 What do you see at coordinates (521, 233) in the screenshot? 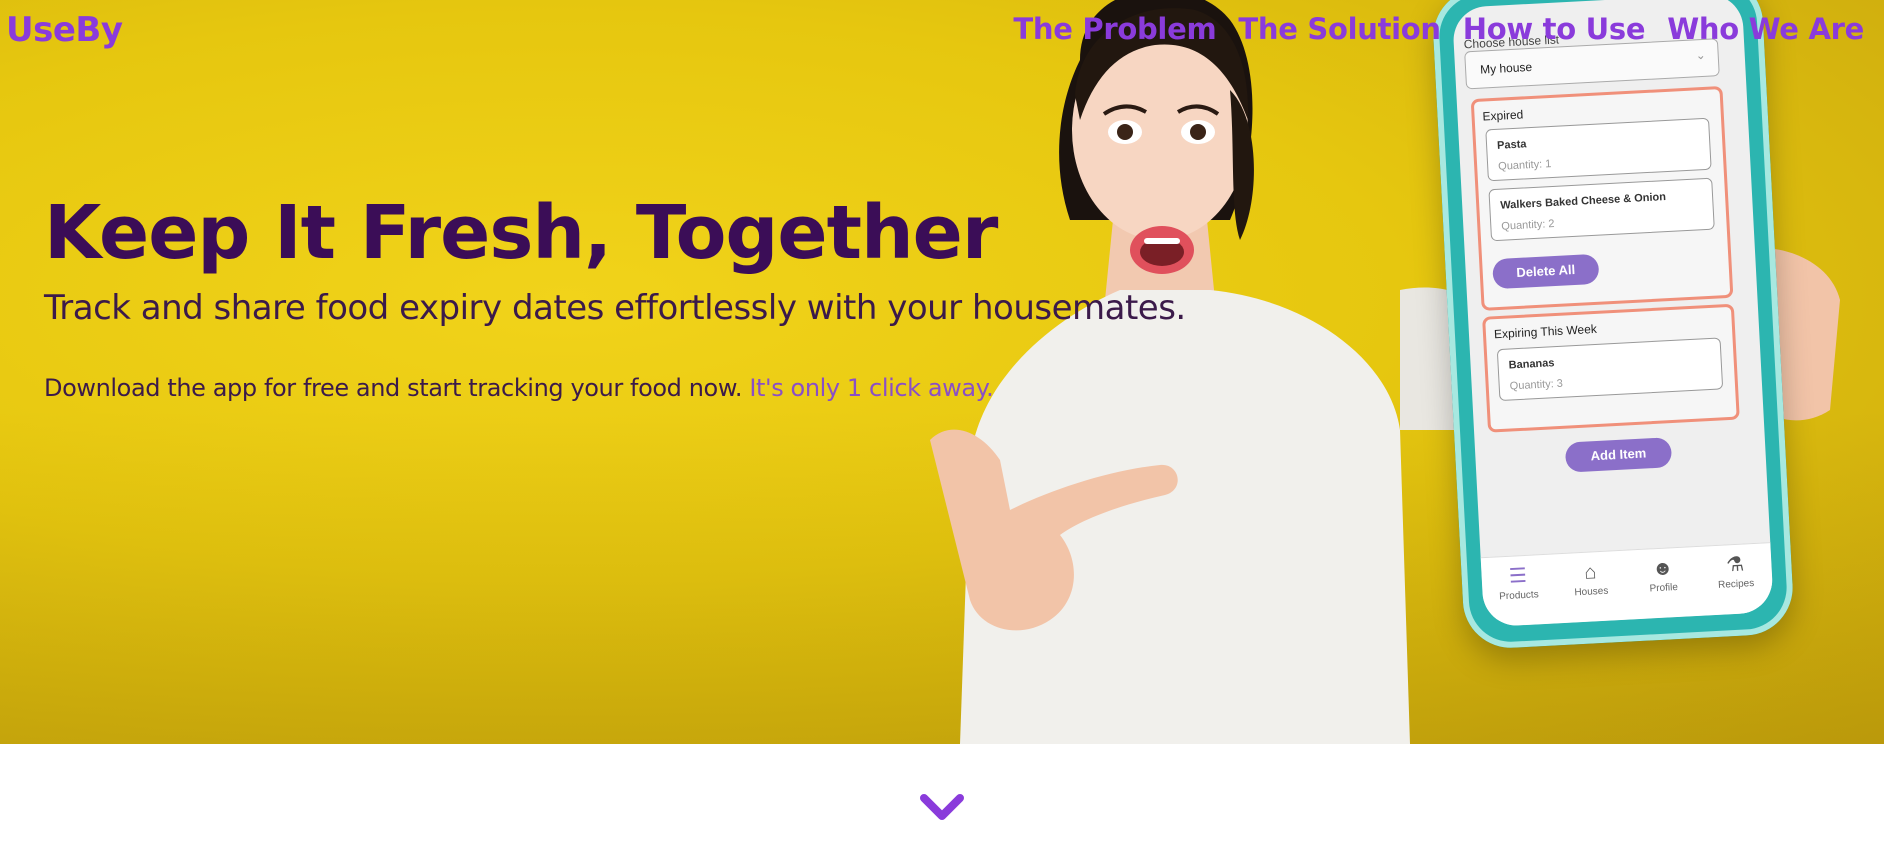
I see `hero-headline: Keep It Fresh, Together` at bounding box center [521, 233].